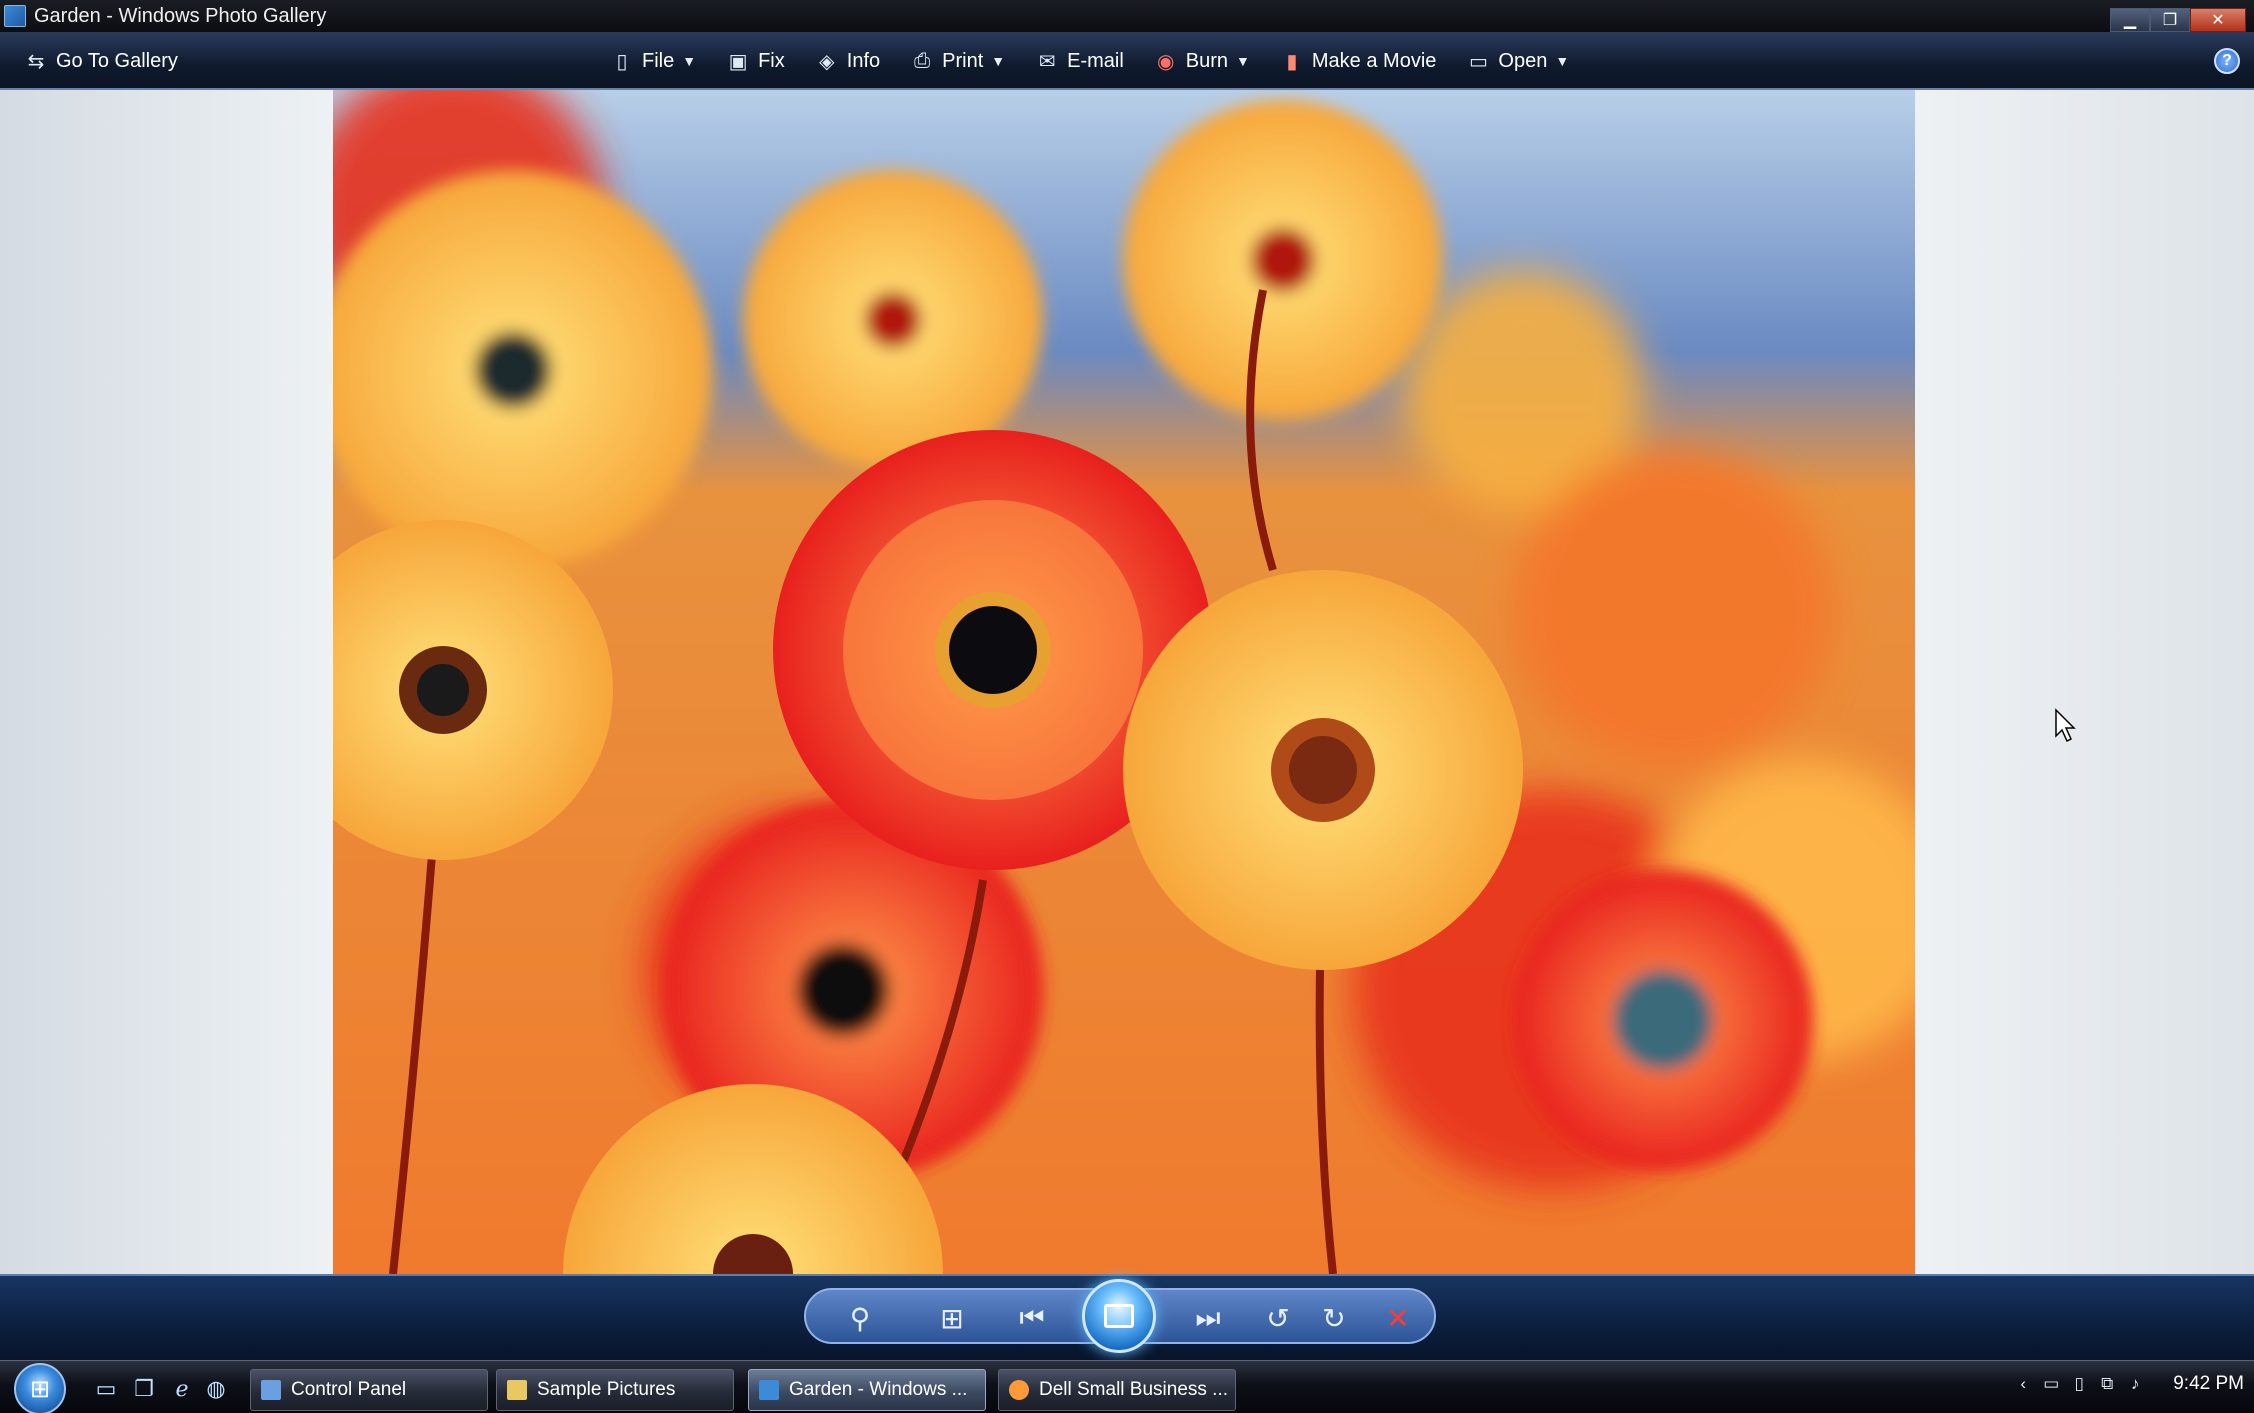 Image resolution: width=2254 pixels, height=1413 pixels. What do you see at coordinates (2208, 1384) in the screenshot?
I see `clock: 9:42 PM` at bounding box center [2208, 1384].